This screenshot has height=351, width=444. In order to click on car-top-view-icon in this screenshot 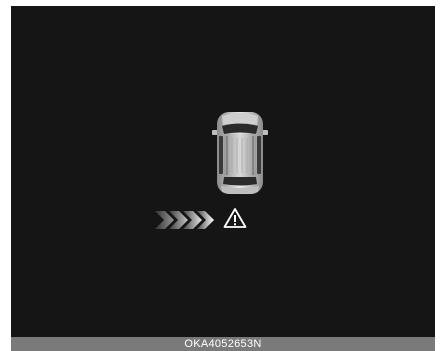, I will do `click(240, 153)`.